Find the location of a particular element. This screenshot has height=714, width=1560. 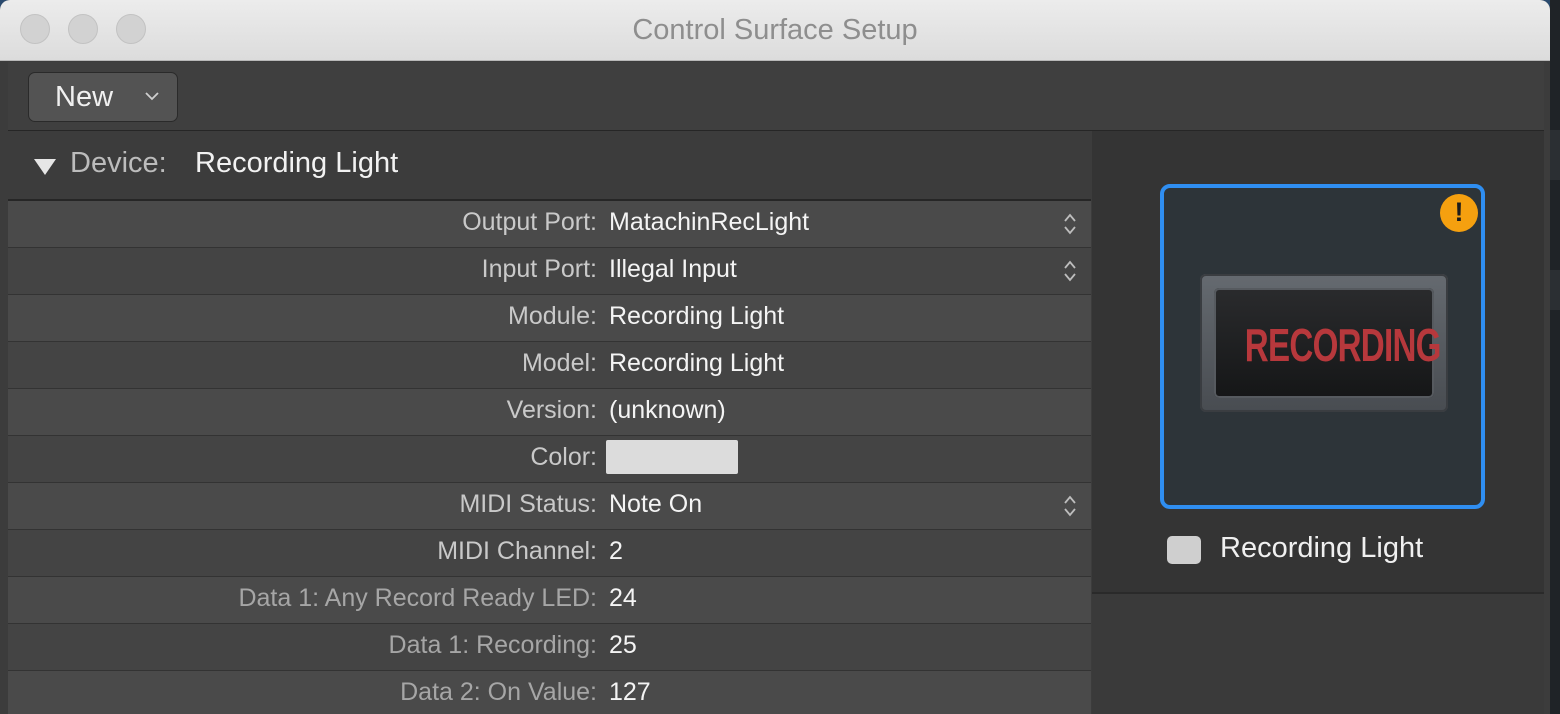

setting-label: Color: is located at coordinates (563, 457).